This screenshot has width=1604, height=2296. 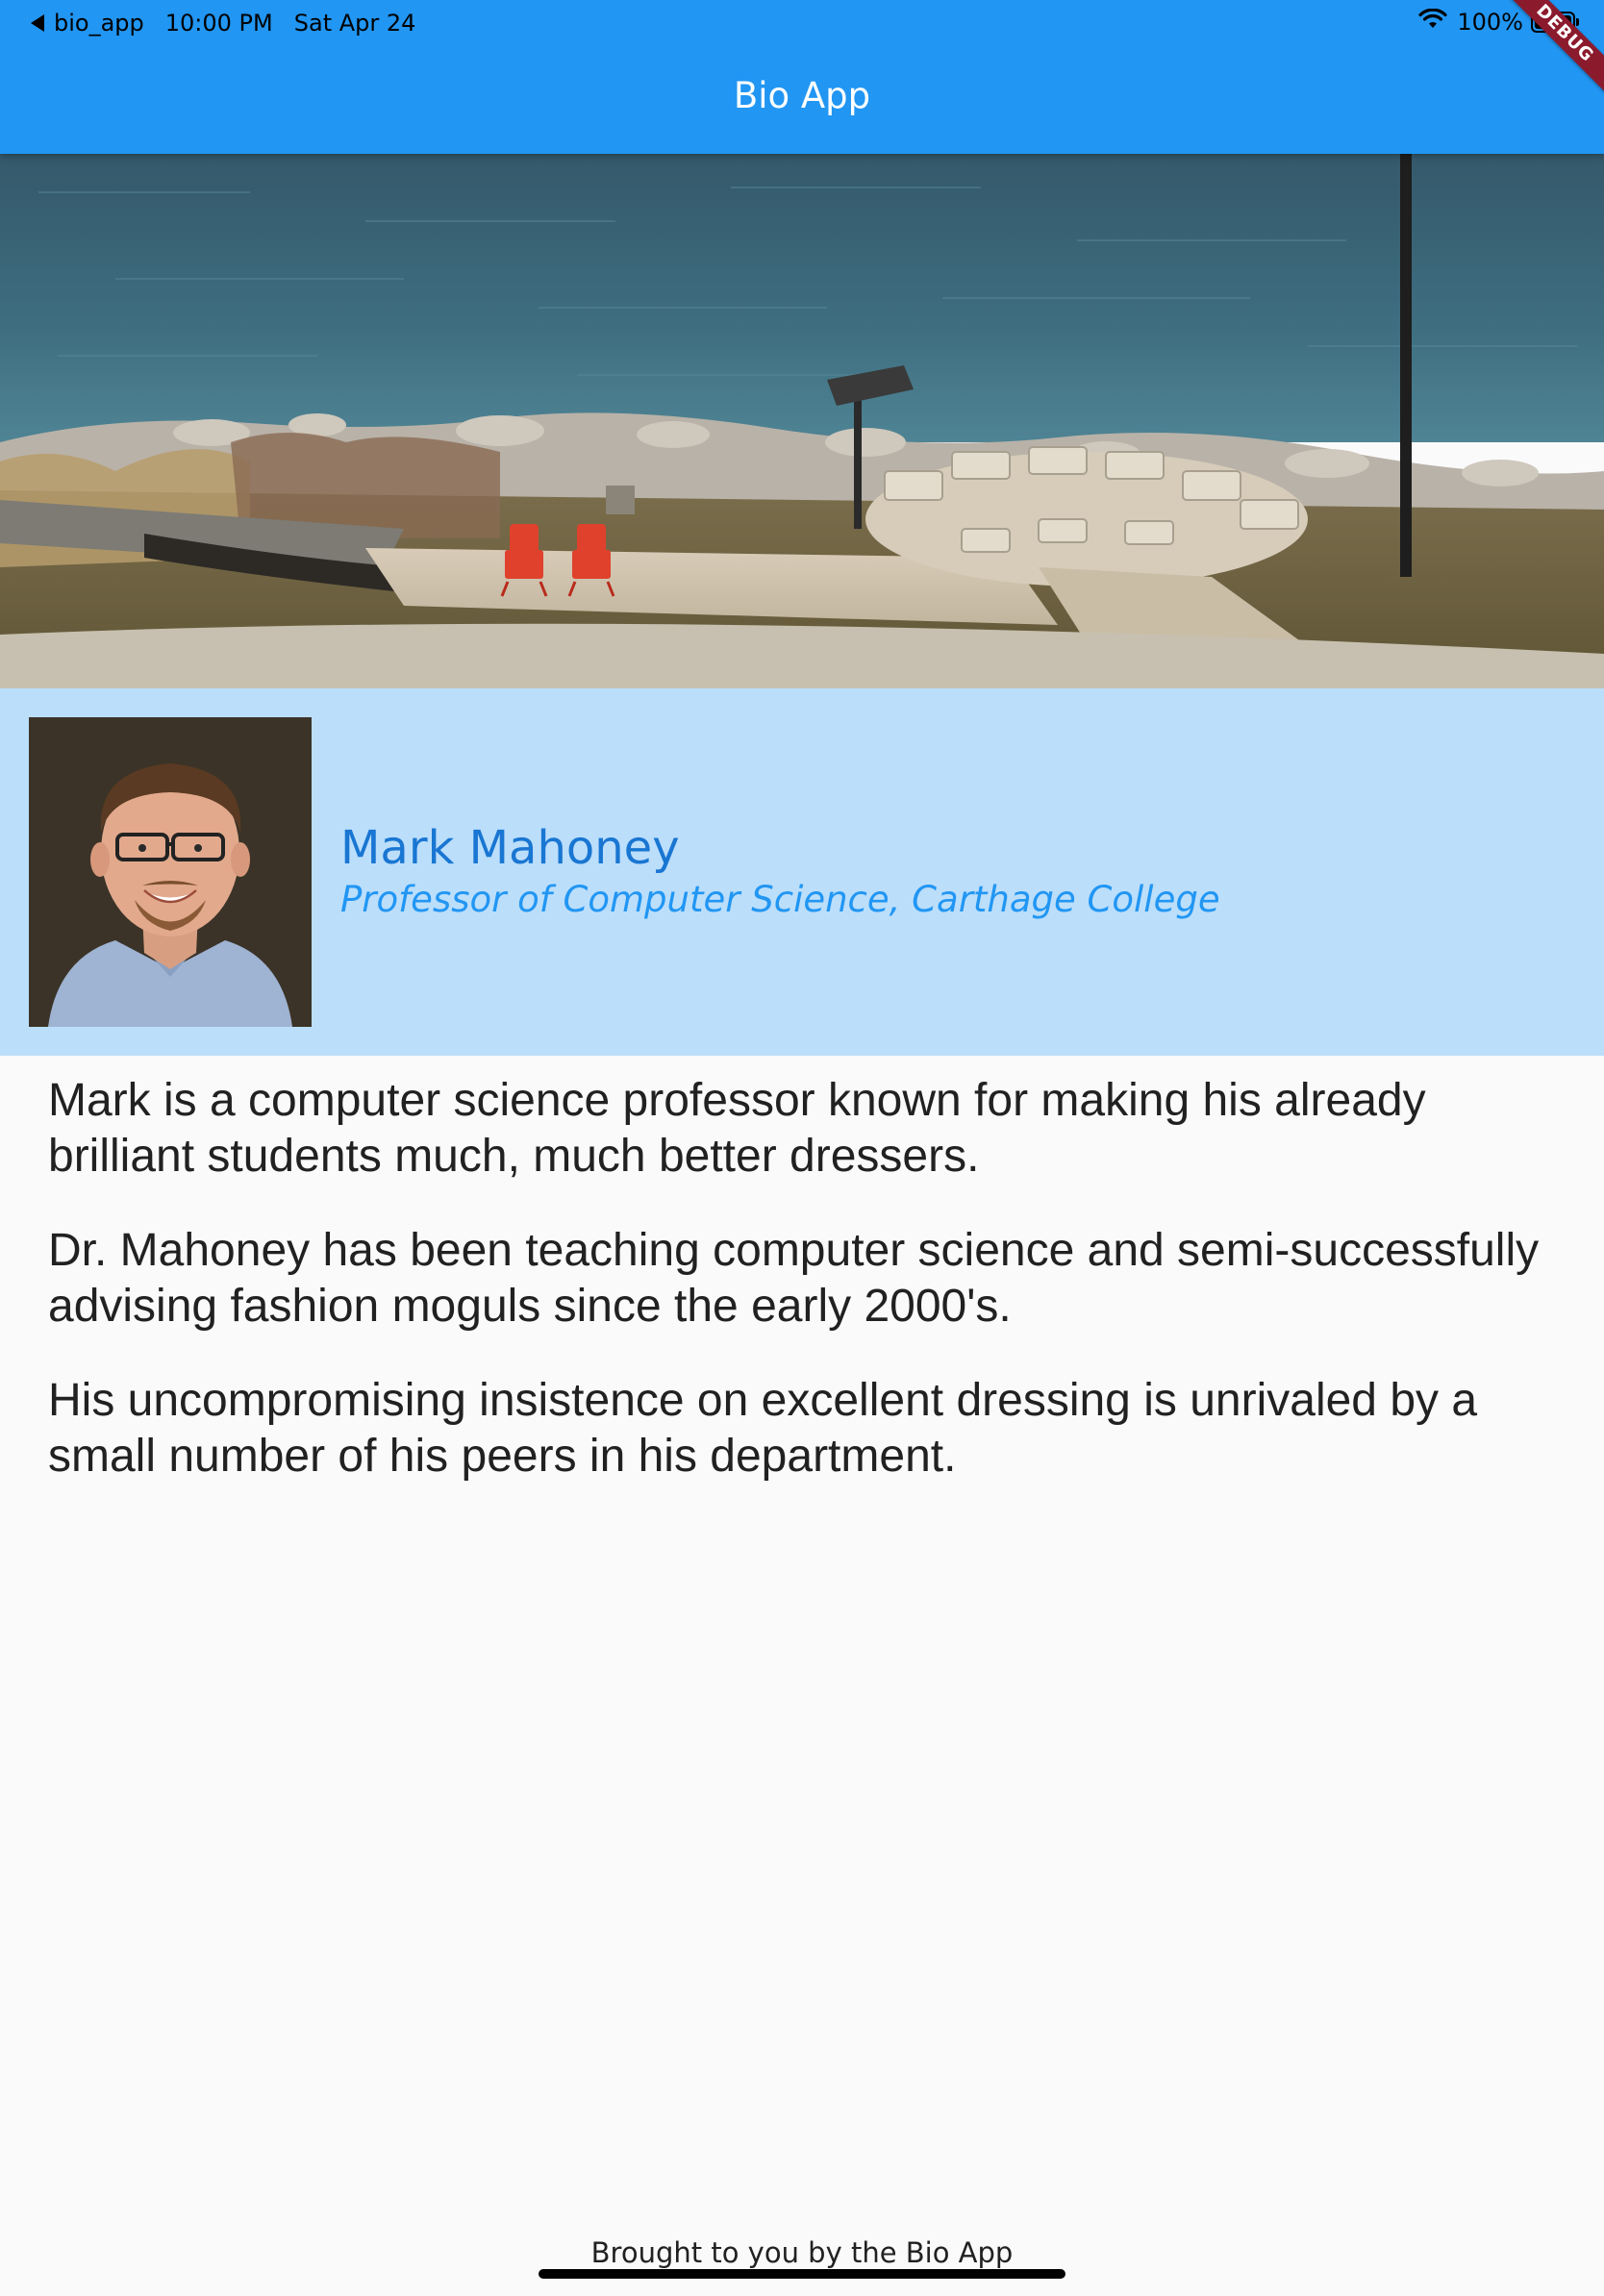 I want to click on app-bar: bio_app 10:00 PM Sat Apr 24 100% Bio App, so click(x=802, y=77).